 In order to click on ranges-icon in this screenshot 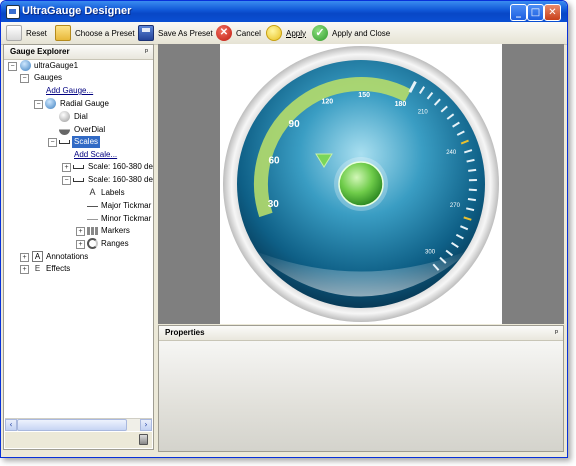, I will do `click(92, 243)`.